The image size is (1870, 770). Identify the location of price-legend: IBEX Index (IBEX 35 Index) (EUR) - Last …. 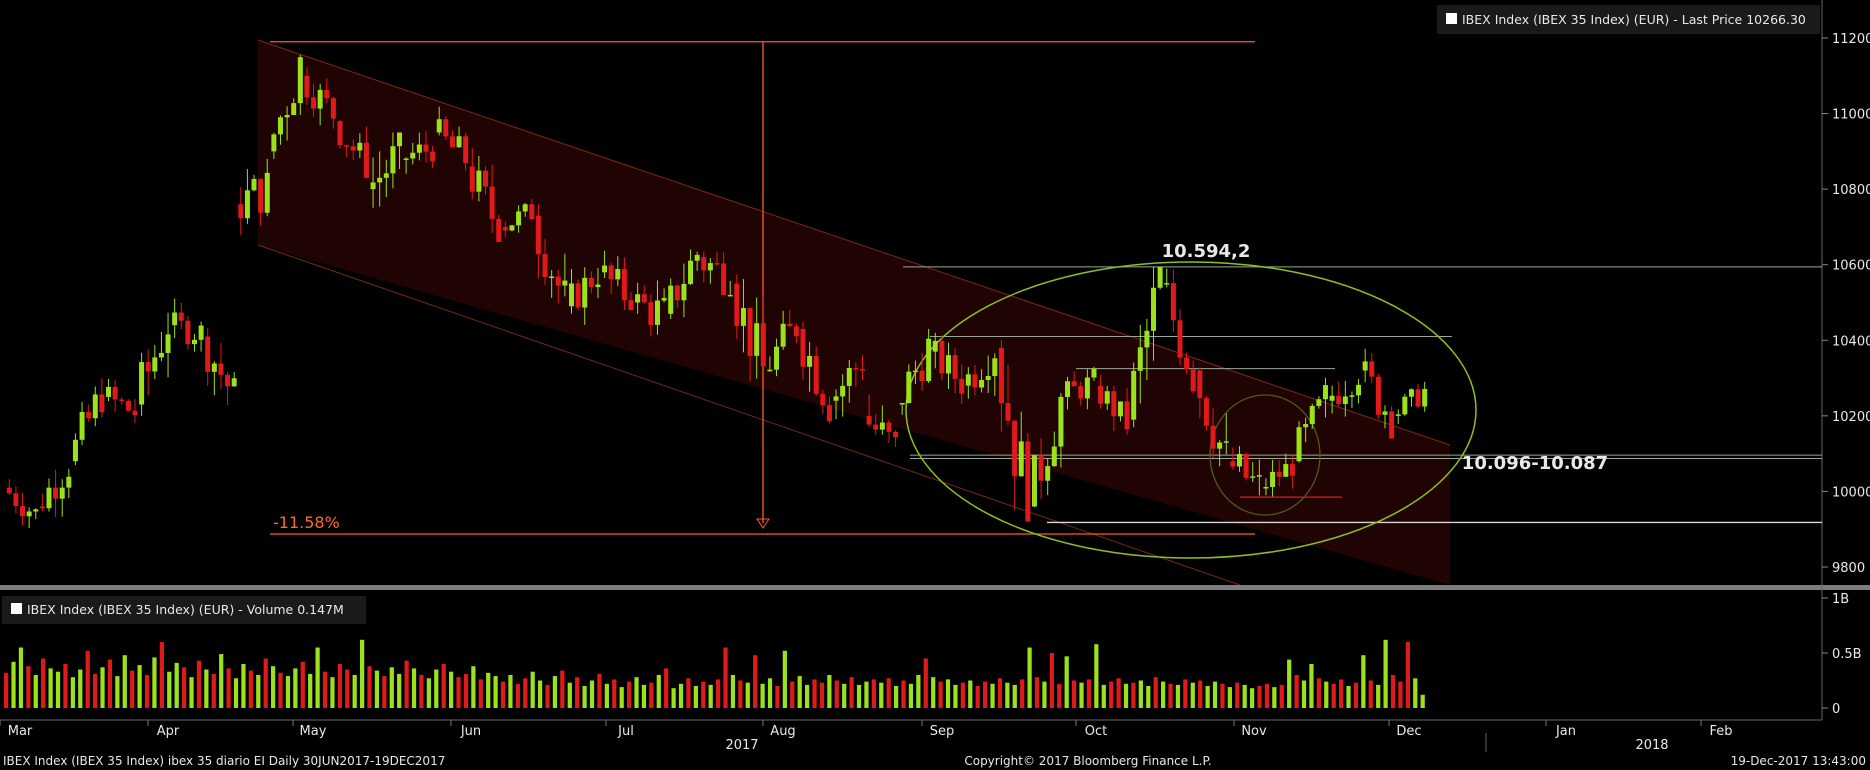
(1628, 19).